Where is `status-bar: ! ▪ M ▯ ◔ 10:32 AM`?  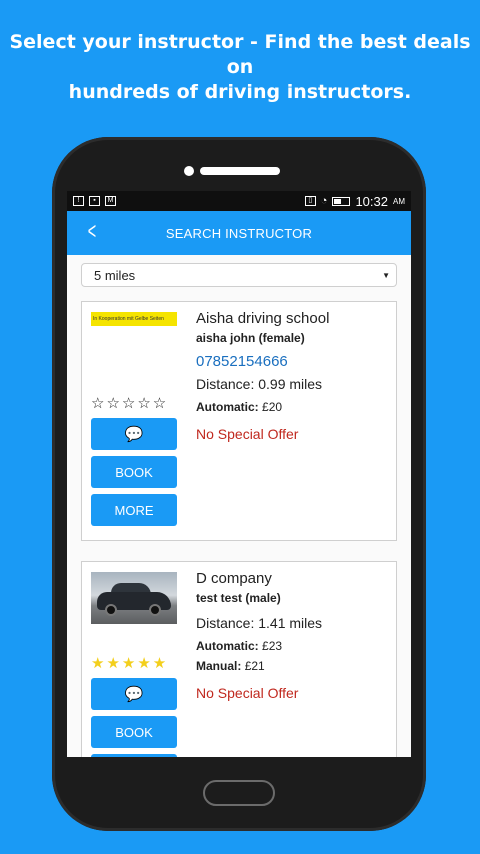 status-bar: ! ▪ M ▯ ◔ 10:32 AM is located at coordinates (239, 201).